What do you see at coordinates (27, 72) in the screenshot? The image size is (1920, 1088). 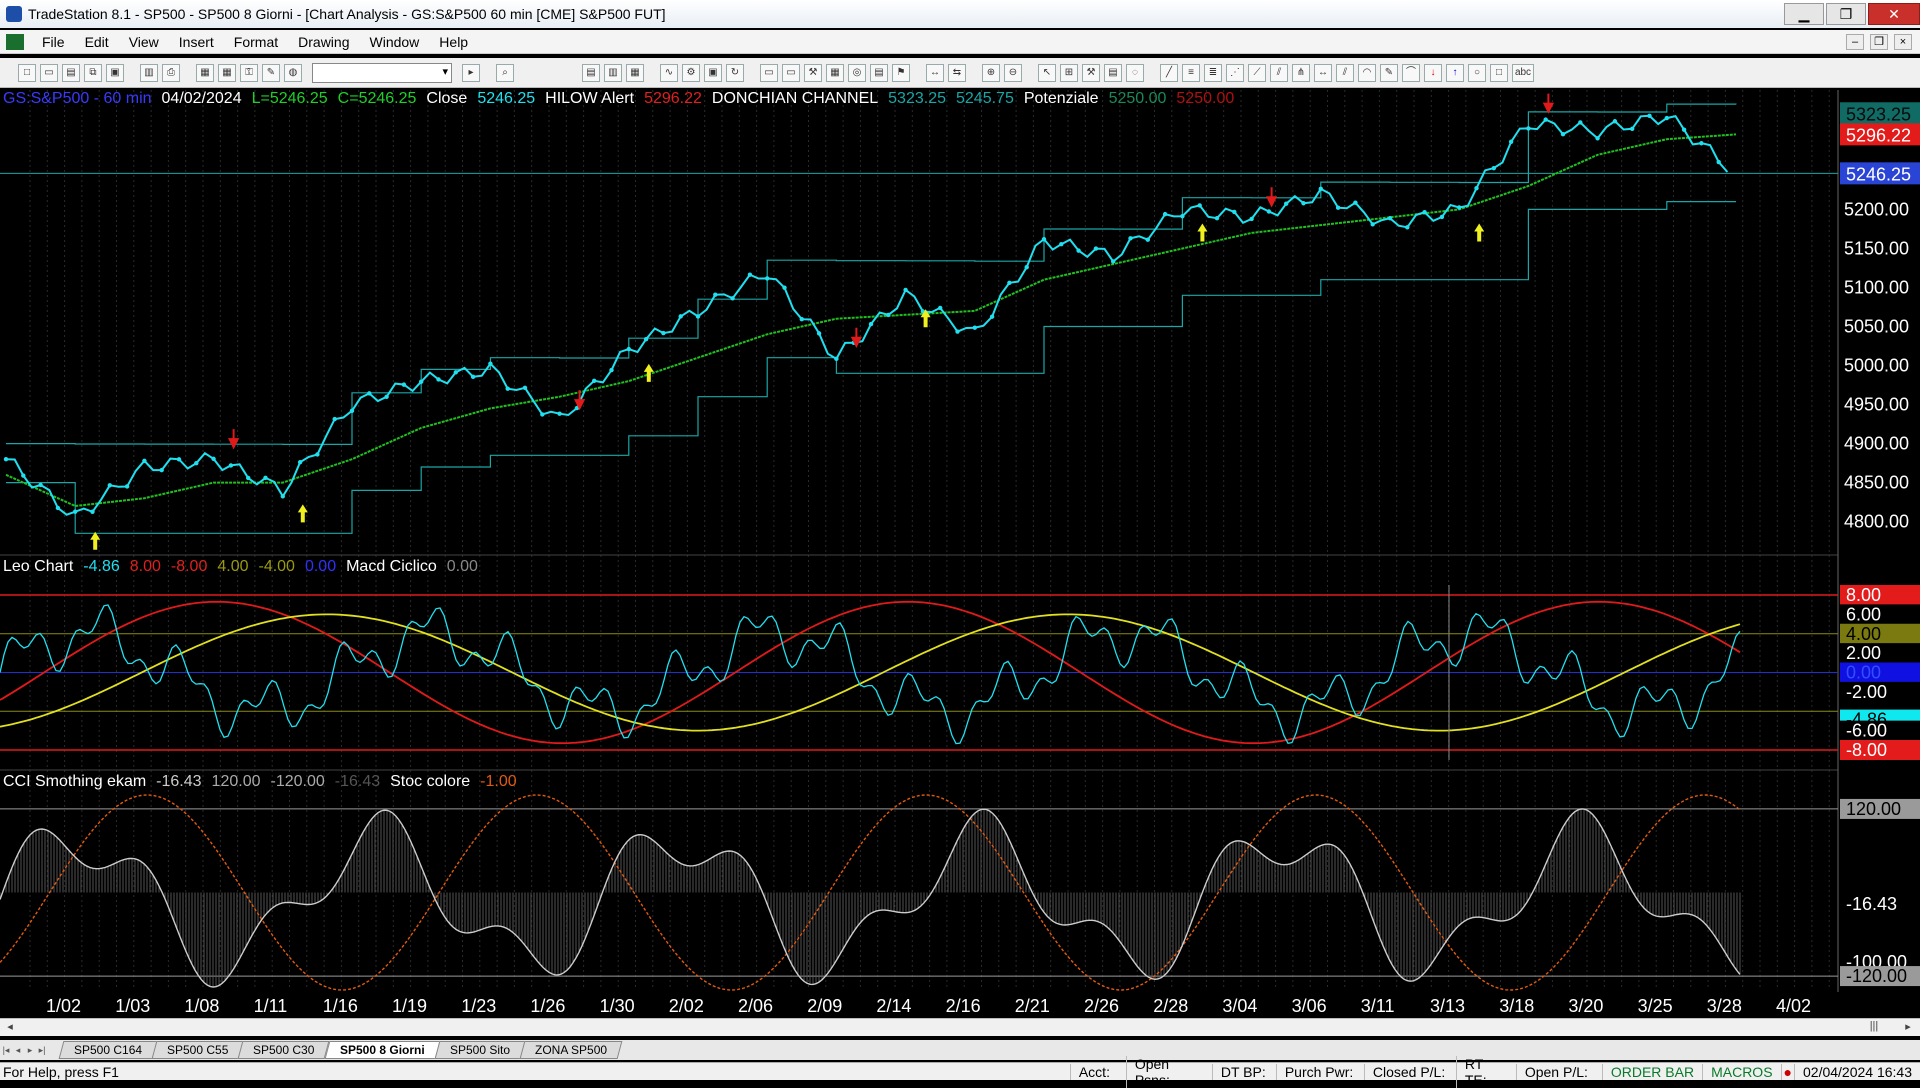 I see `new-icon: □` at bounding box center [27, 72].